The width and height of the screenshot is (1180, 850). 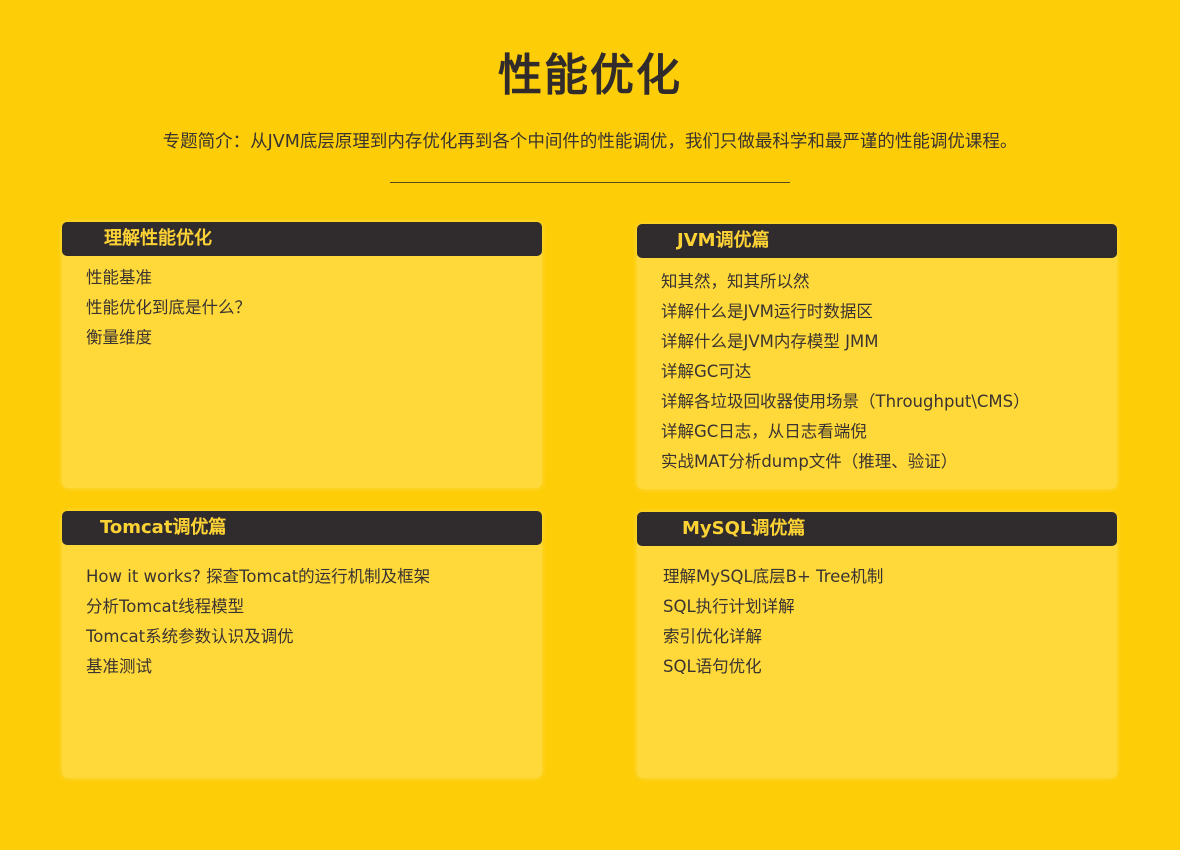 What do you see at coordinates (302, 304) in the screenshot?
I see `section-topic-list: 性能基准 性能优化到底是什么？ 衡量维度` at bounding box center [302, 304].